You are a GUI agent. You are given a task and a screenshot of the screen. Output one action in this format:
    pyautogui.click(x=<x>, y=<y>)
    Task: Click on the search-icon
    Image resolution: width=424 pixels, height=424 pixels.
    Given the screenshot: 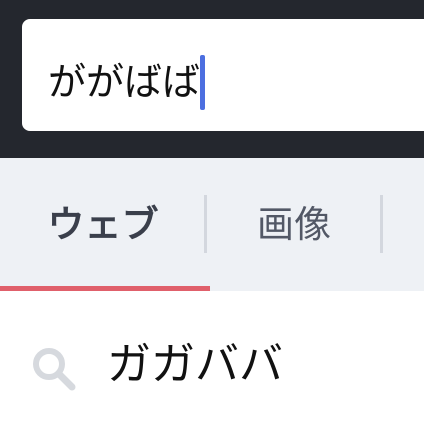 What is the action you would take?
    pyautogui.click(x=54, y=369)
    